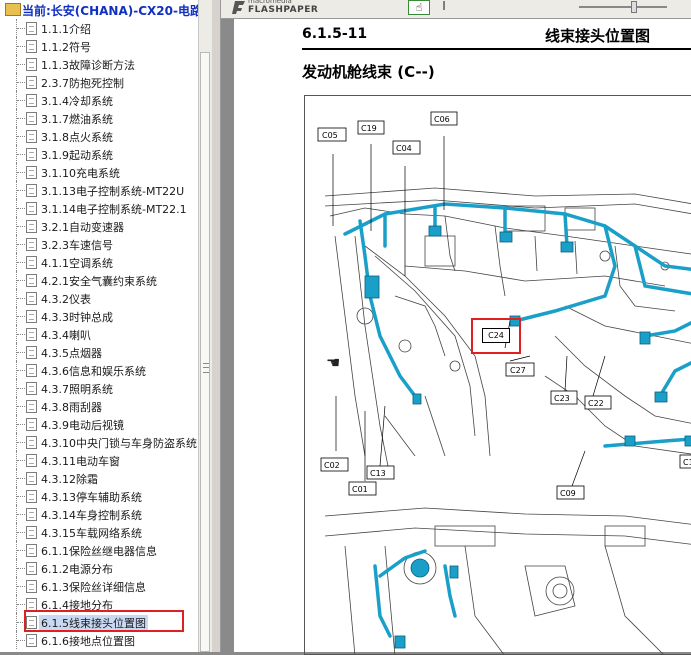  I want to click on tree-item: 2.3.7防抱死控制, so click(99, 82).